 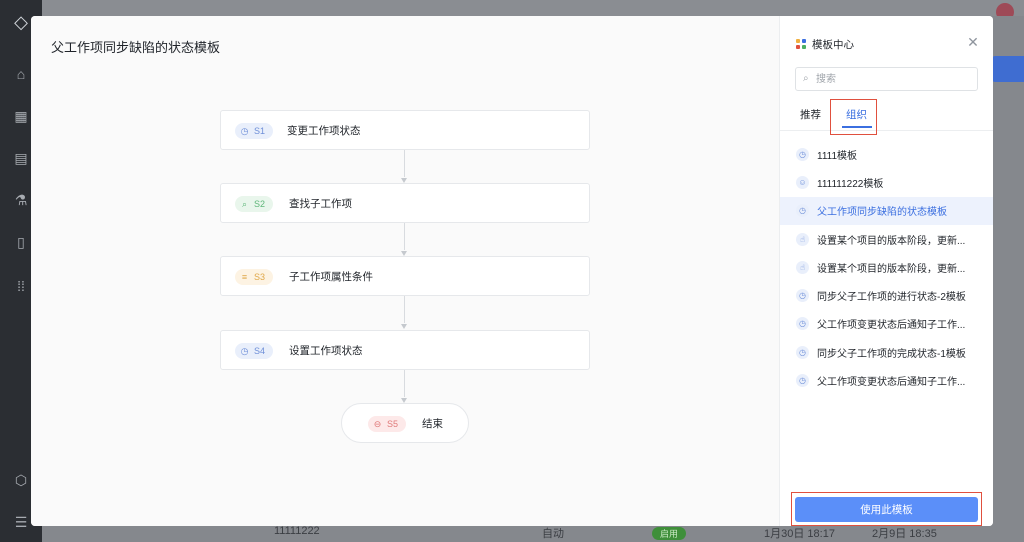 What do you see at coordinates (1008, 69) in the screenshot?
I see `bg-primary-button` at bounding box center [1008, 69].